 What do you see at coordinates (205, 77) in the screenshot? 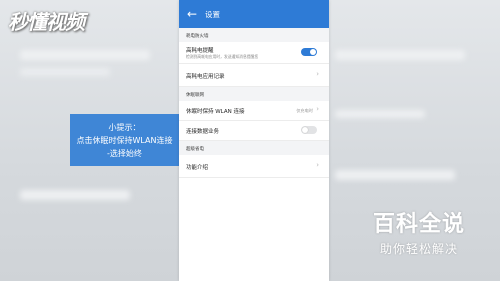
I see `row-title: 高耗电应用记录` at bounding box center [205, 77].